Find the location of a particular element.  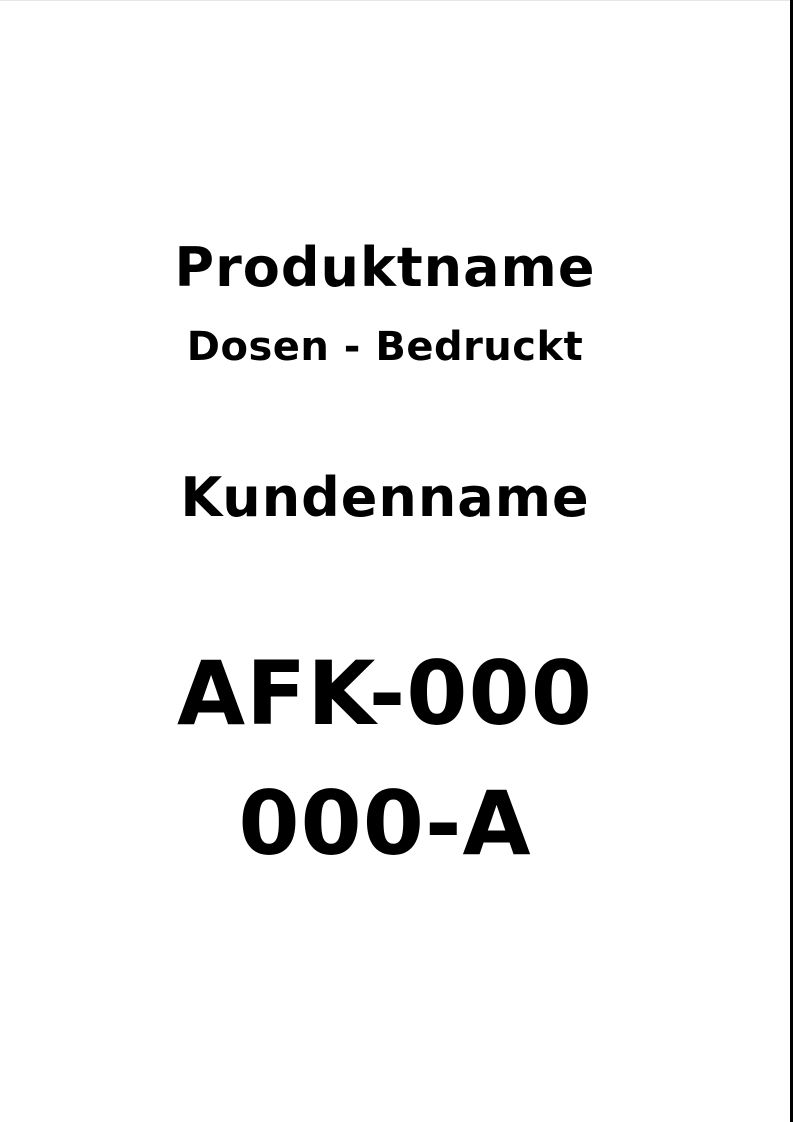

order-number-line-1: AFK-000 is located at coordinates (385, 693).